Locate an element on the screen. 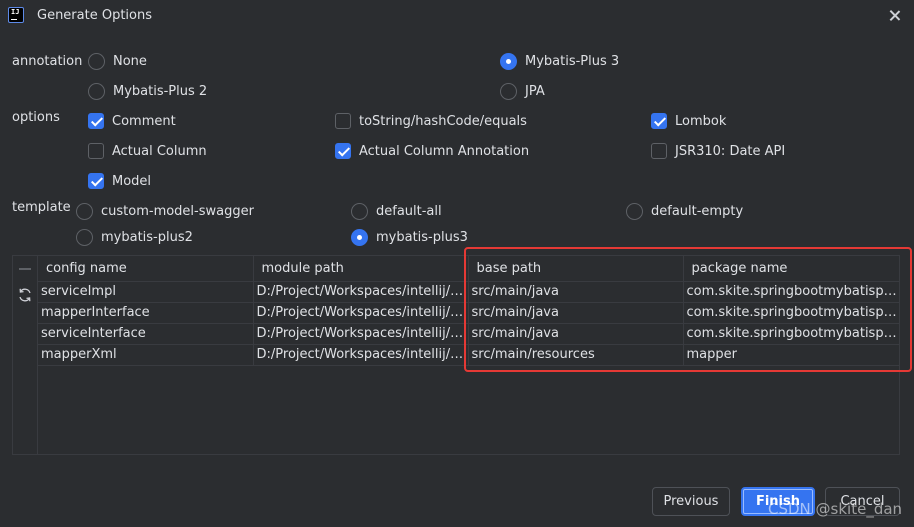 Image resolution: width=914 pixels, height=527 pixels. table-toolbar is located at coordinates (25, 355).